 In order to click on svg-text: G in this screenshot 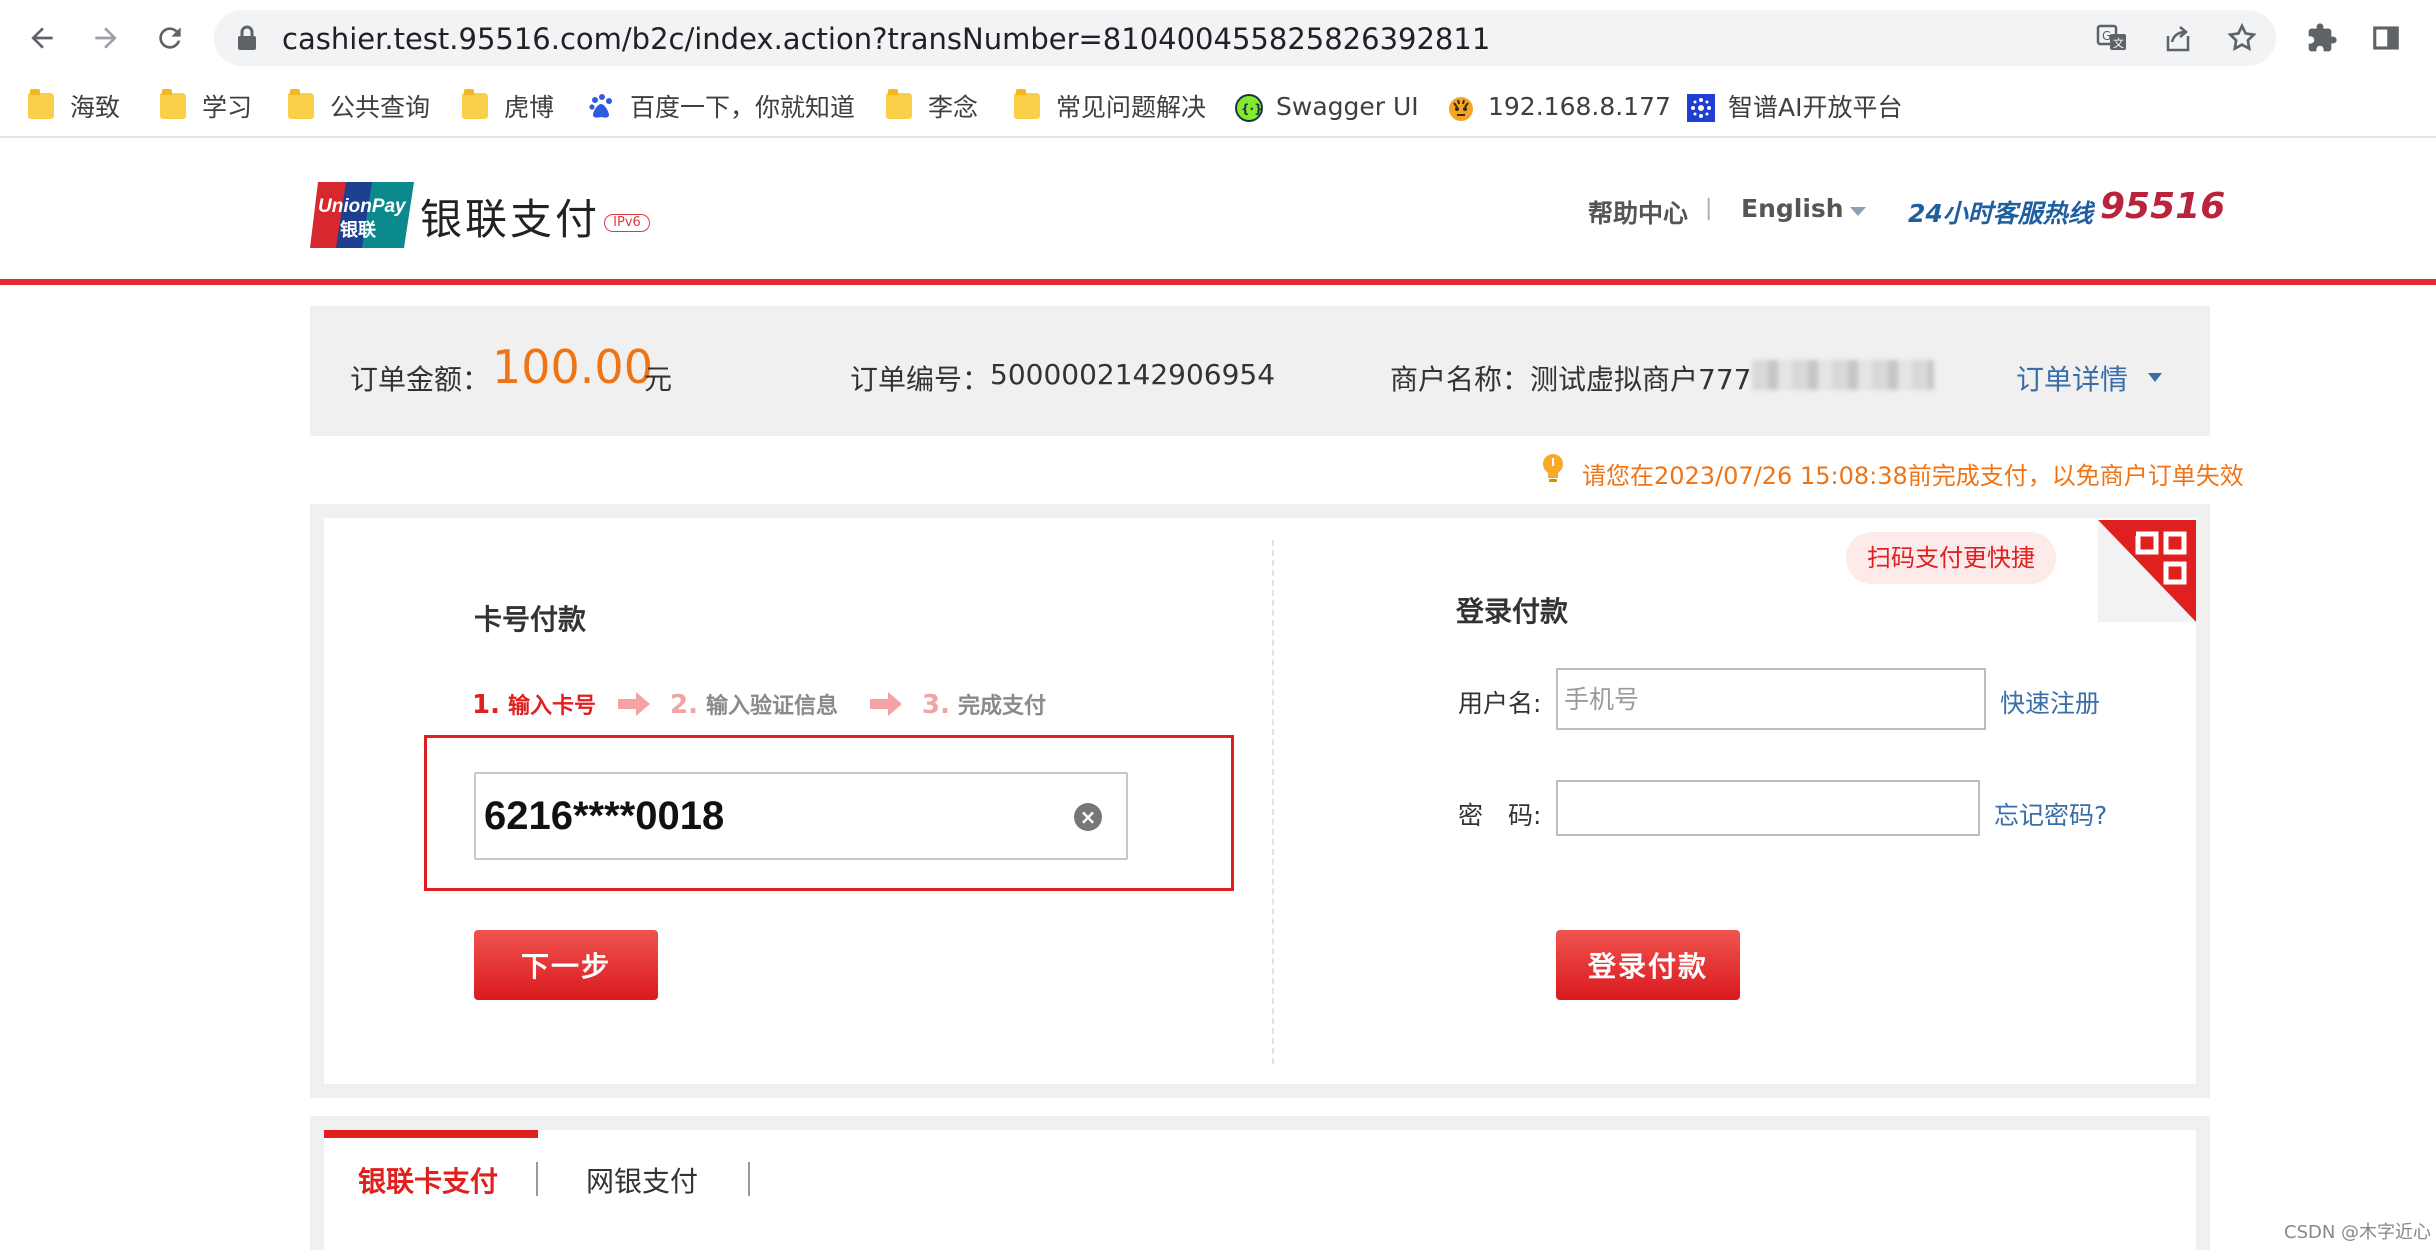, I will do `click(2106, 36)`.